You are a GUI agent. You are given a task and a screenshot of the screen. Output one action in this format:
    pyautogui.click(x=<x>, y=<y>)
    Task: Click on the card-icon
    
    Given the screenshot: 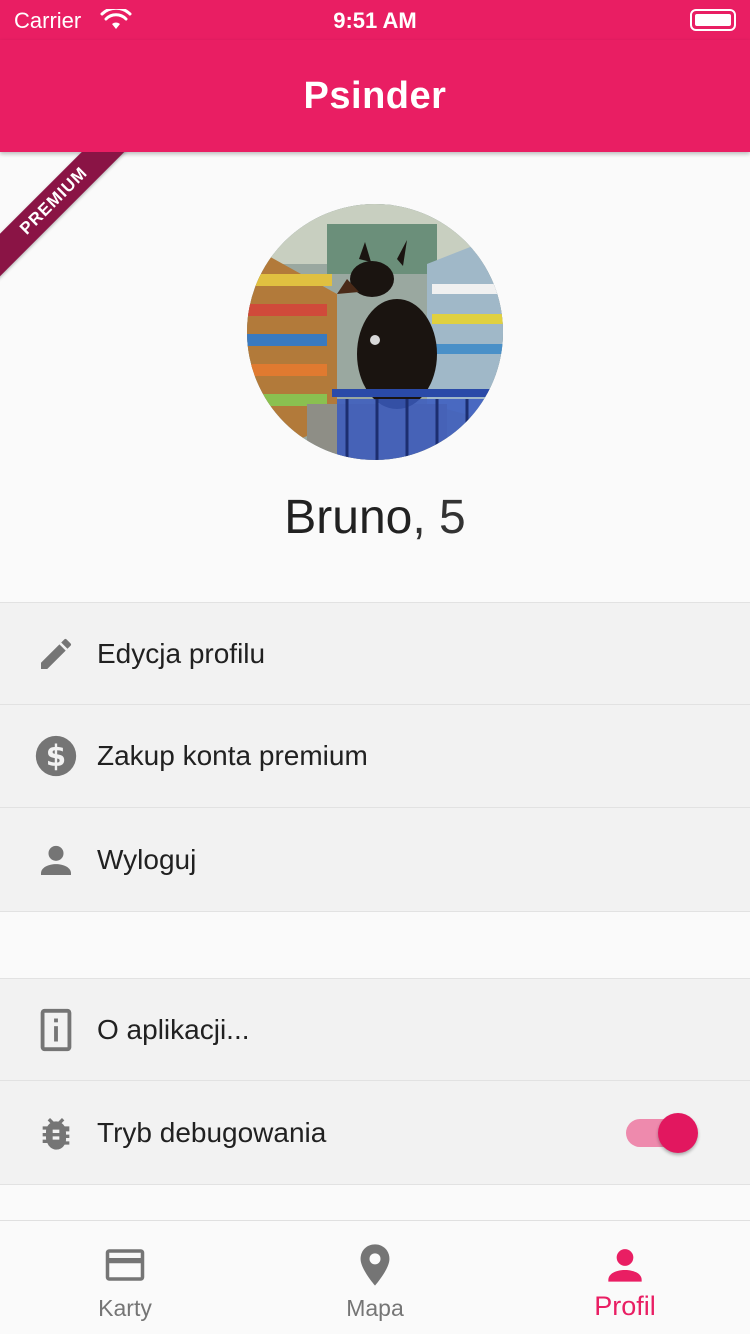 What is the action you would take?
    pyautogui.click(x=125, y=1265)
    